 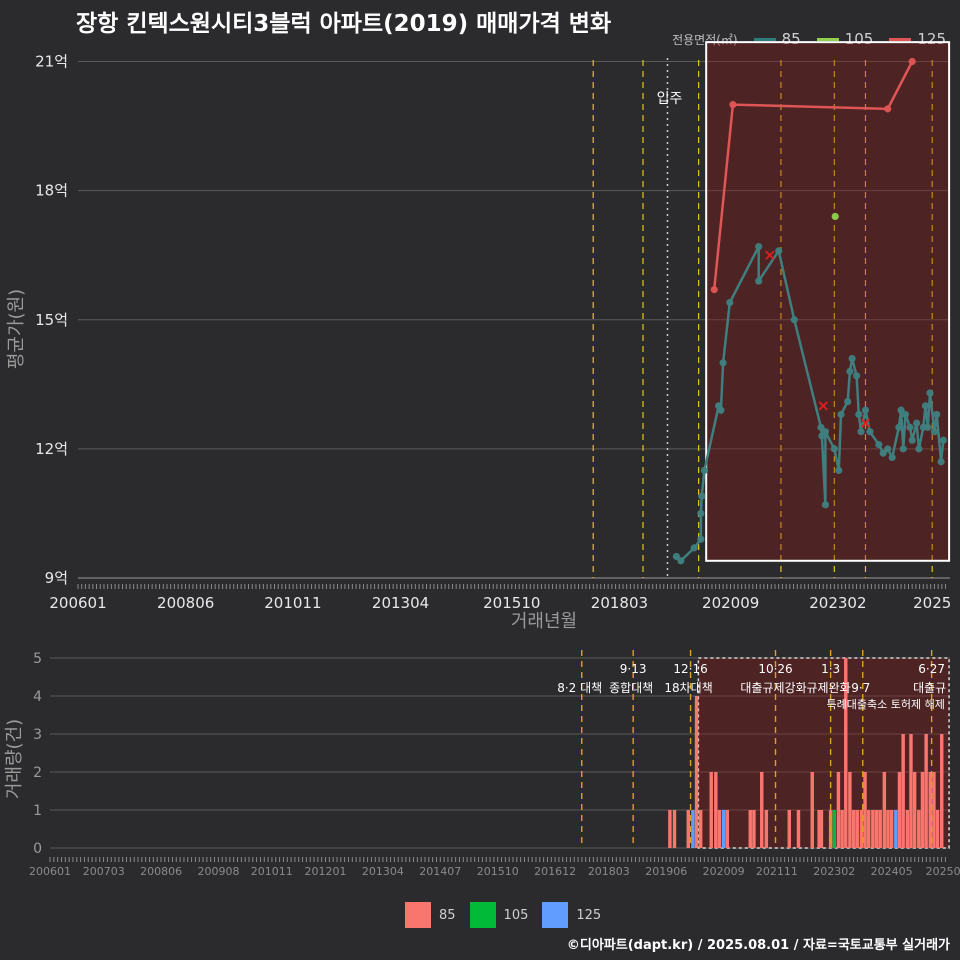 What do you see at coordinates (51, 320) in the screenshot?
I see `top-y-tick-label: 15억` at bounding box center [51, 320].